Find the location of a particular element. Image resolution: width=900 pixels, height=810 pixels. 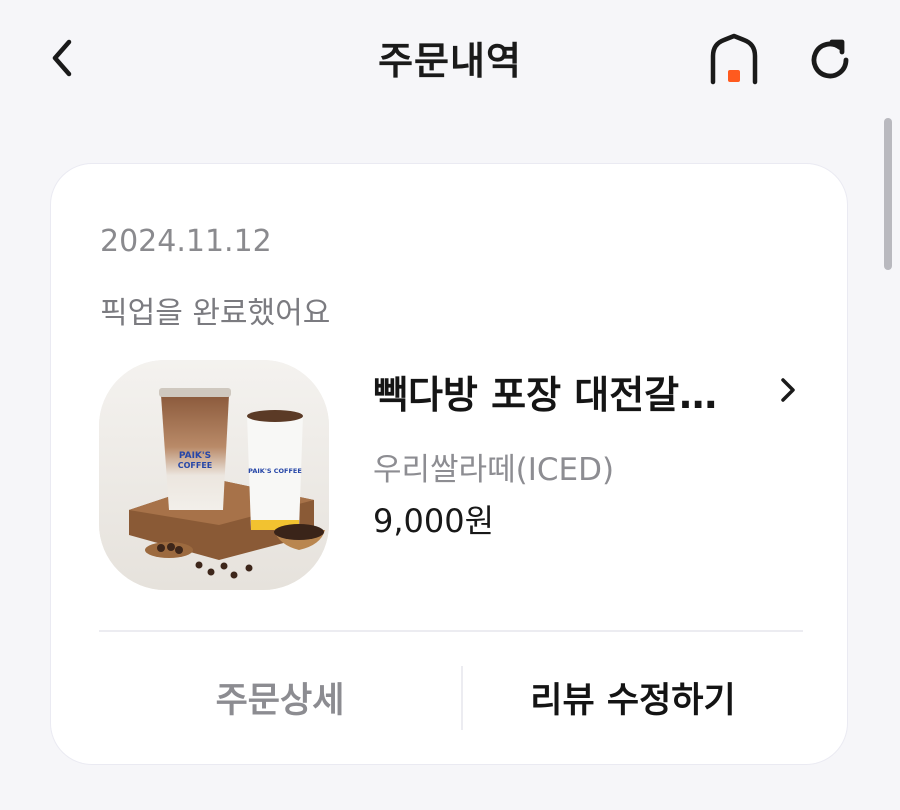

coffee-product-illustration: PAIK'S COFFEE PAIK'S COFFEE is located at coordinates (214, 475).